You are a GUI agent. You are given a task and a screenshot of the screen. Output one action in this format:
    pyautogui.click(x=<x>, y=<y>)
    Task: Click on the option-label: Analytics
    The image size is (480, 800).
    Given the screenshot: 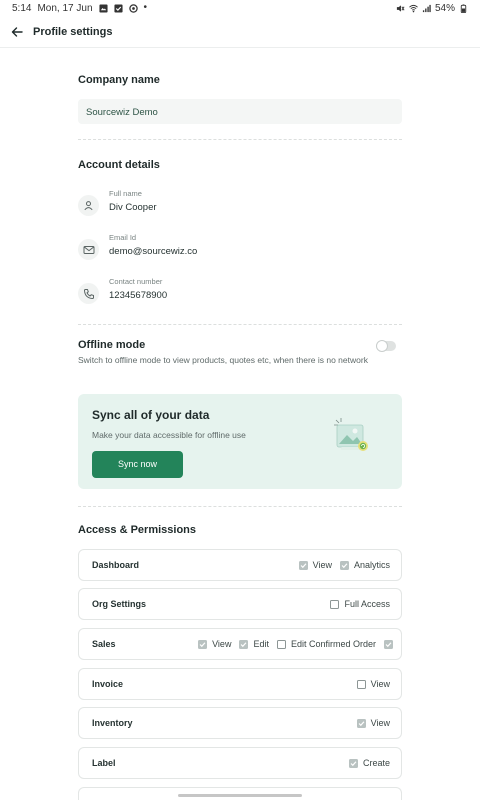 What is the action you would take?
    pyautogui.click(x=371, y=565)
    